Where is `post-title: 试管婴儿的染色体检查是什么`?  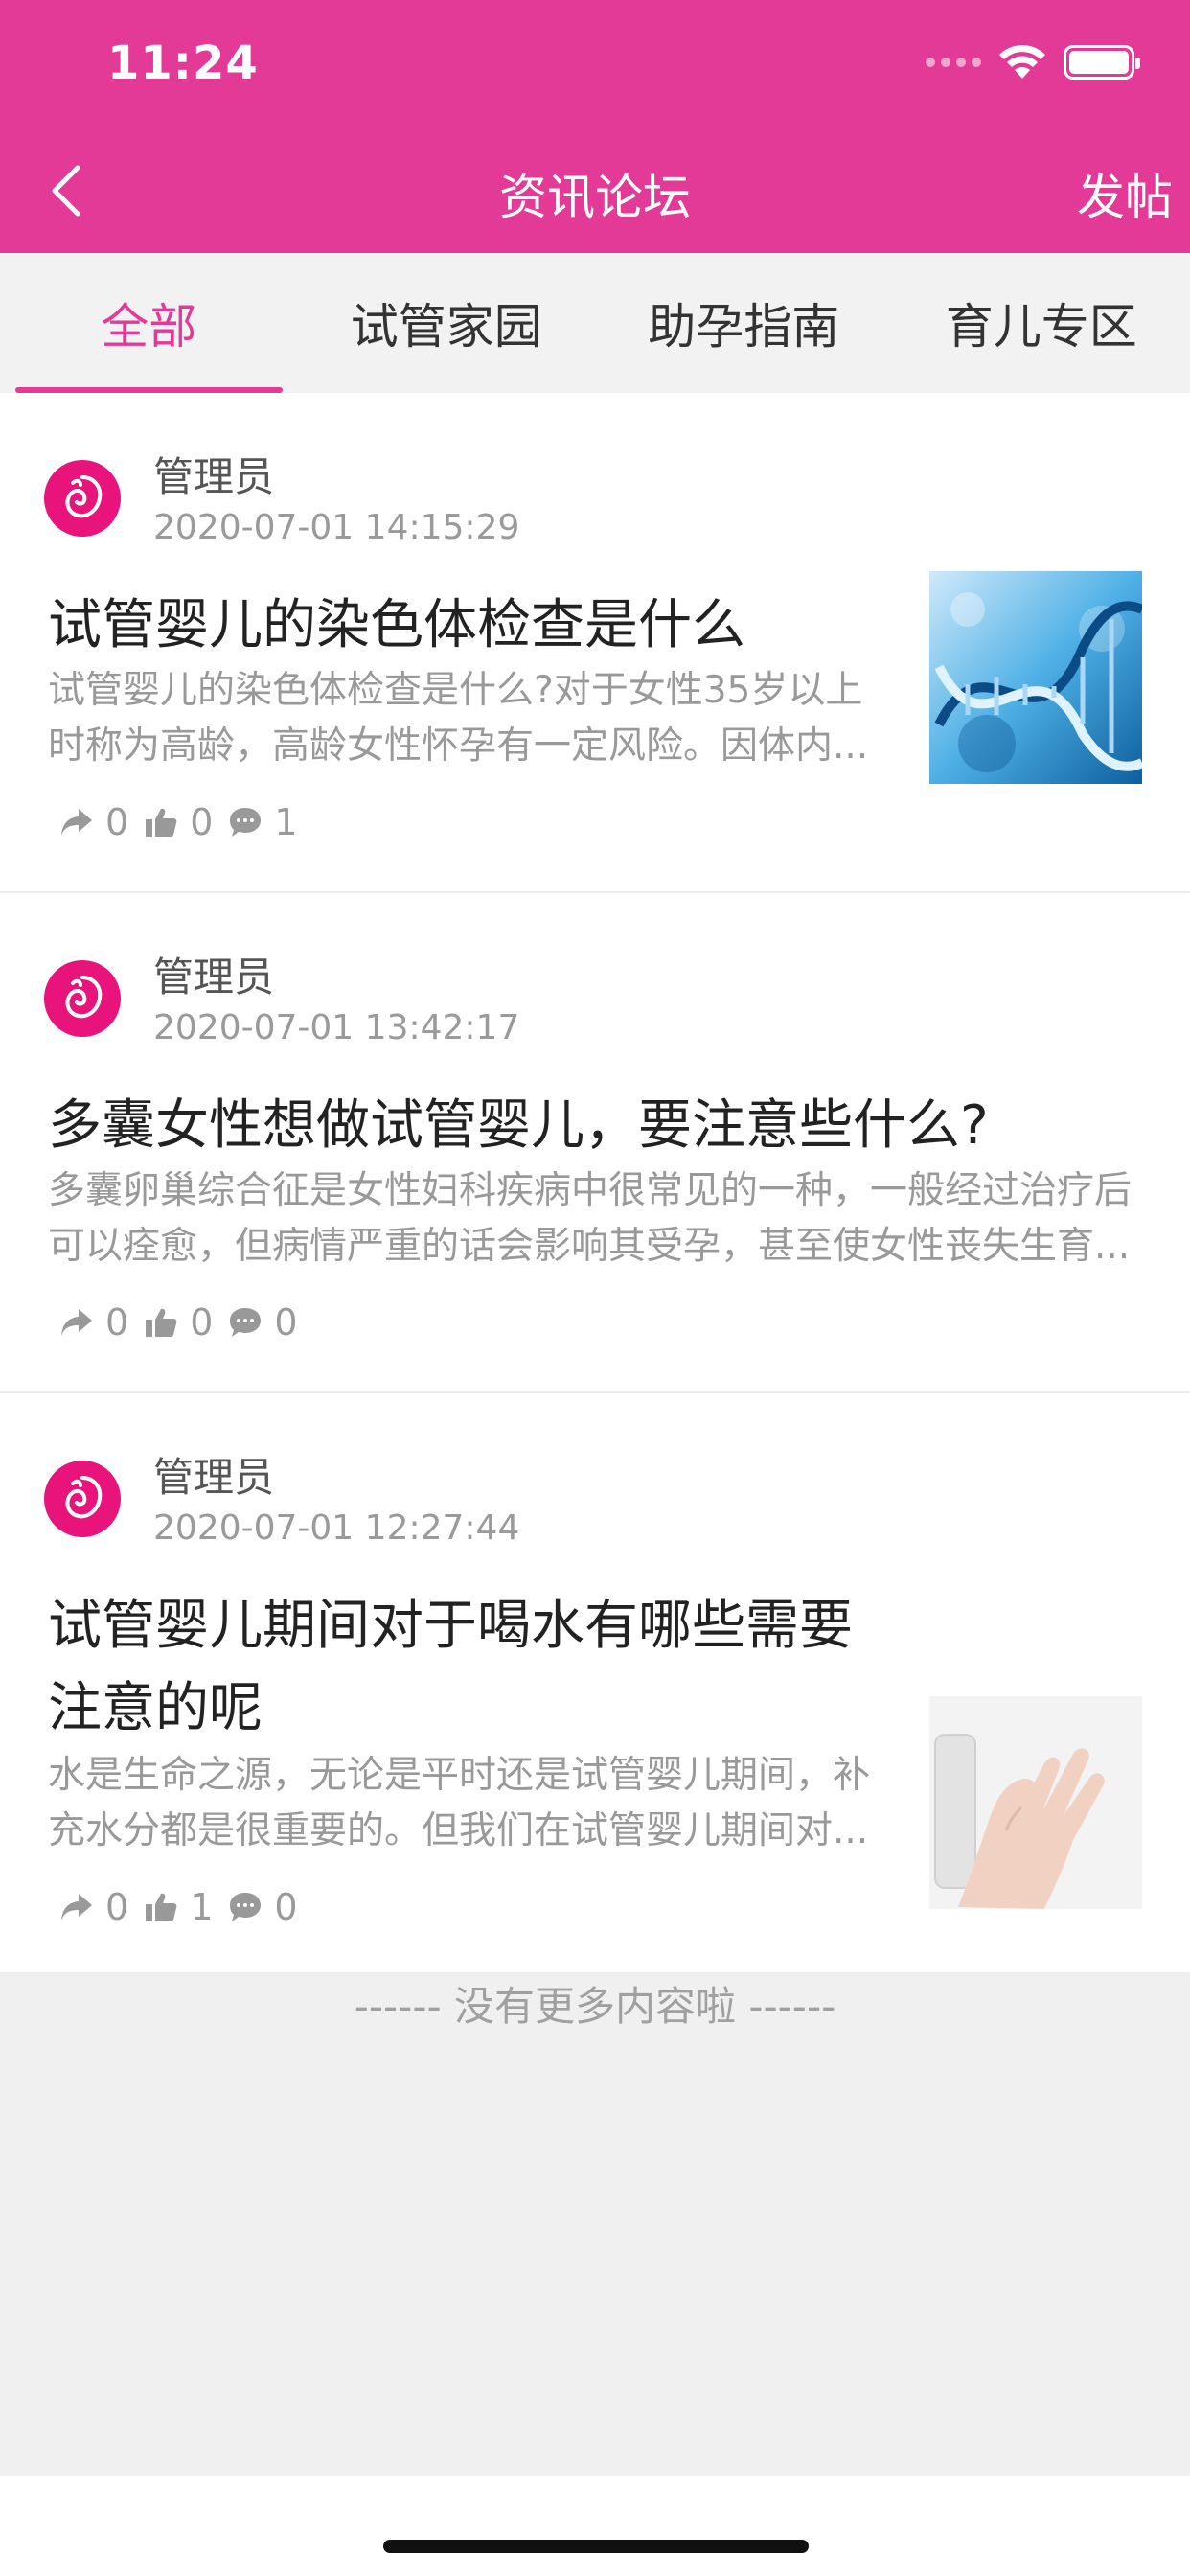
post-title: 试管婴儿的染色体检查是什么 is located at coordinates (397, 625).